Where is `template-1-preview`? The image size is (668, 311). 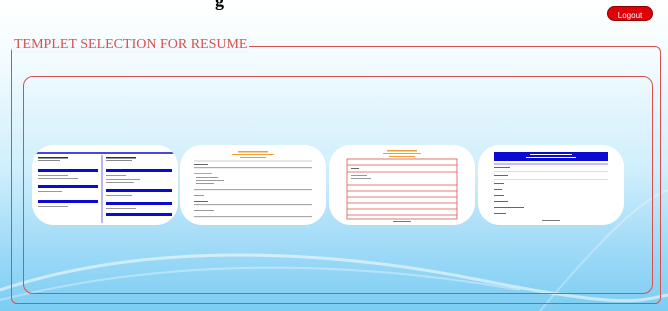 template-1-preview is located at coordinates (105, 185).